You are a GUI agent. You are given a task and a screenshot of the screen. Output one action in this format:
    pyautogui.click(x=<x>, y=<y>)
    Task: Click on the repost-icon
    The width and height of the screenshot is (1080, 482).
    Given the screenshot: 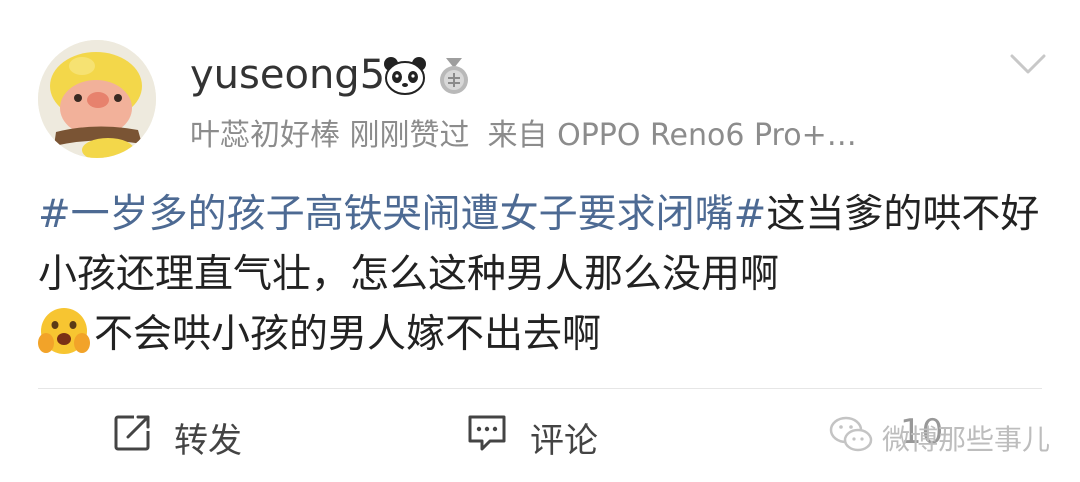 What is the action you would take?
    pyautogui.click(x=132, y=437)
    